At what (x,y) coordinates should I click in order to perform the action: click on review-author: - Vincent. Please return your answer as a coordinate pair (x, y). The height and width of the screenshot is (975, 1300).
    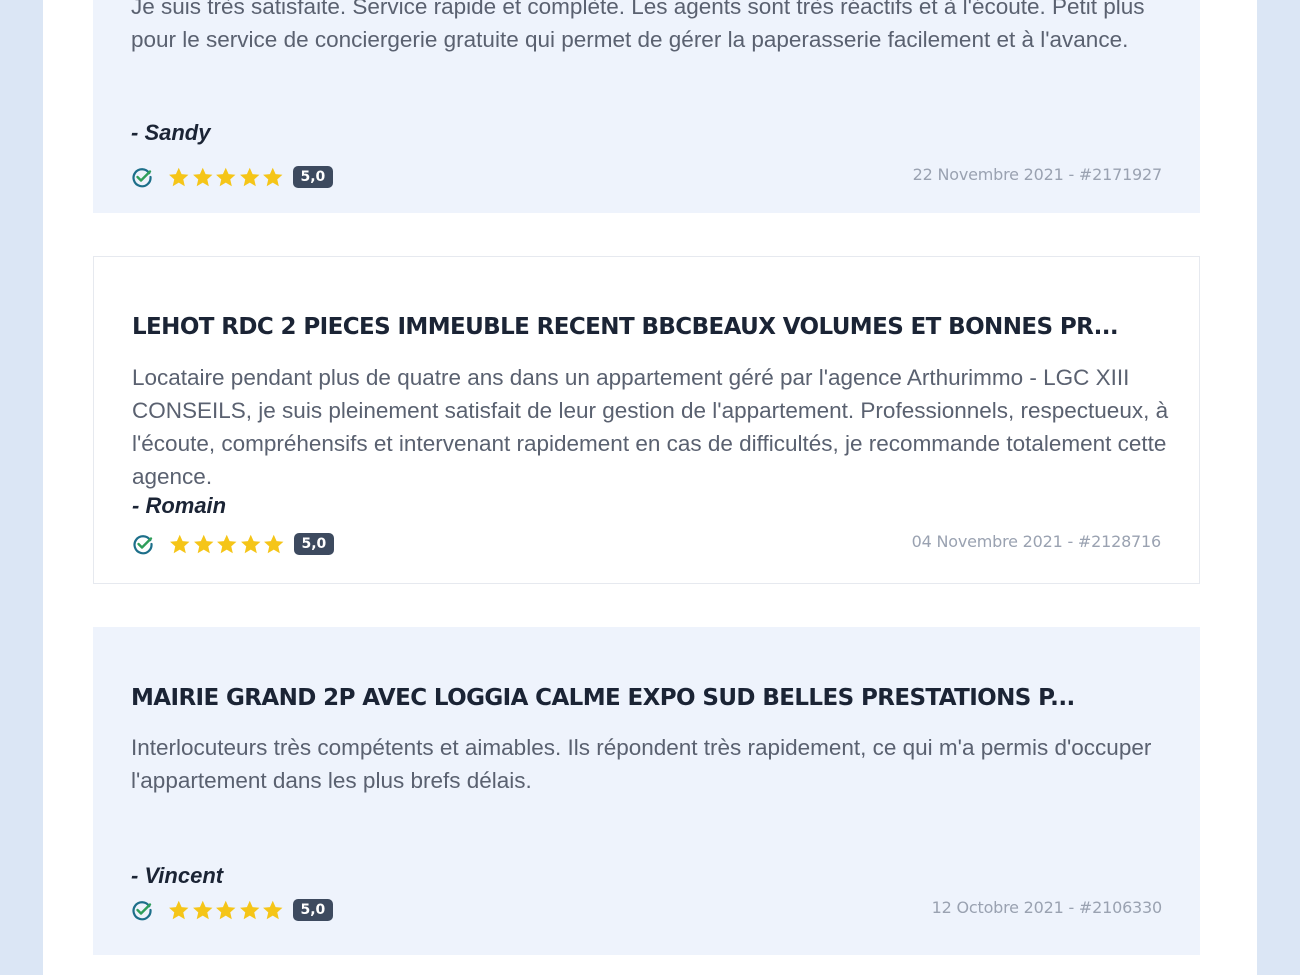
    Looking at the image, I should click on (177, 875).